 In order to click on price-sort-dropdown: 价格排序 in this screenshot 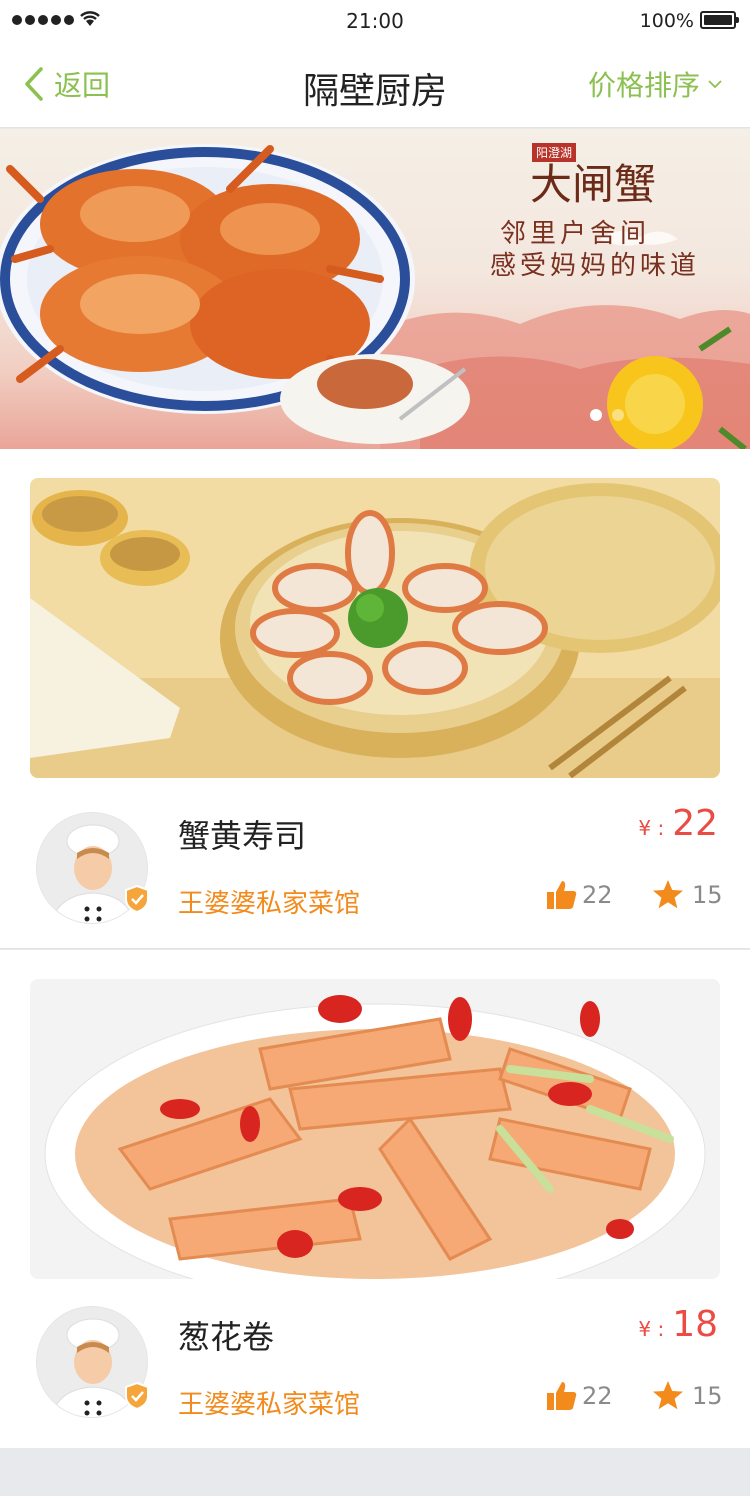, I will do `click(655, 84)`.